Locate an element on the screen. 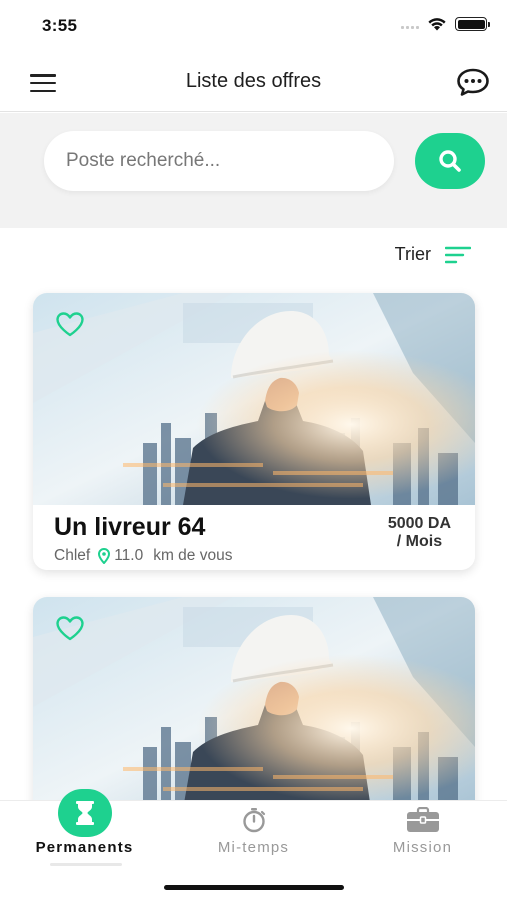 This screenshot has height=900, width=507. salary-amount: 5000 DA is located at coordinates (419, 523).